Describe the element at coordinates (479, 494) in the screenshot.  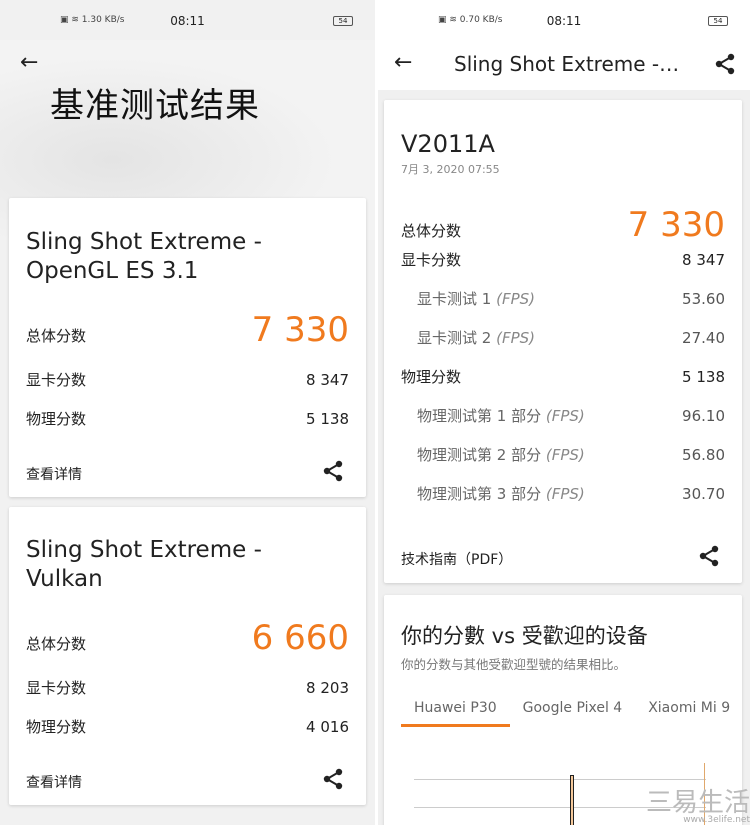
I see `row-label-text: 物理测试第 3 部分` at that location.